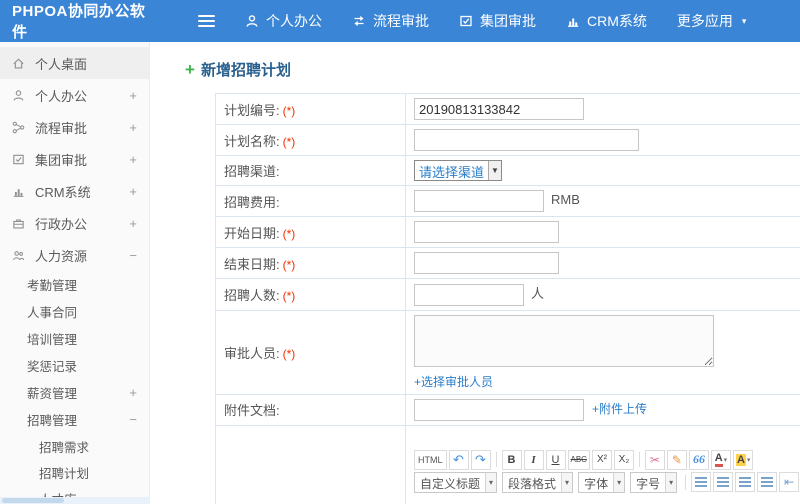  What do you see at coordinates (252, 202) in the screenshot?
I see `field-label: 招聘费用:` at bounding box center [252, 202].